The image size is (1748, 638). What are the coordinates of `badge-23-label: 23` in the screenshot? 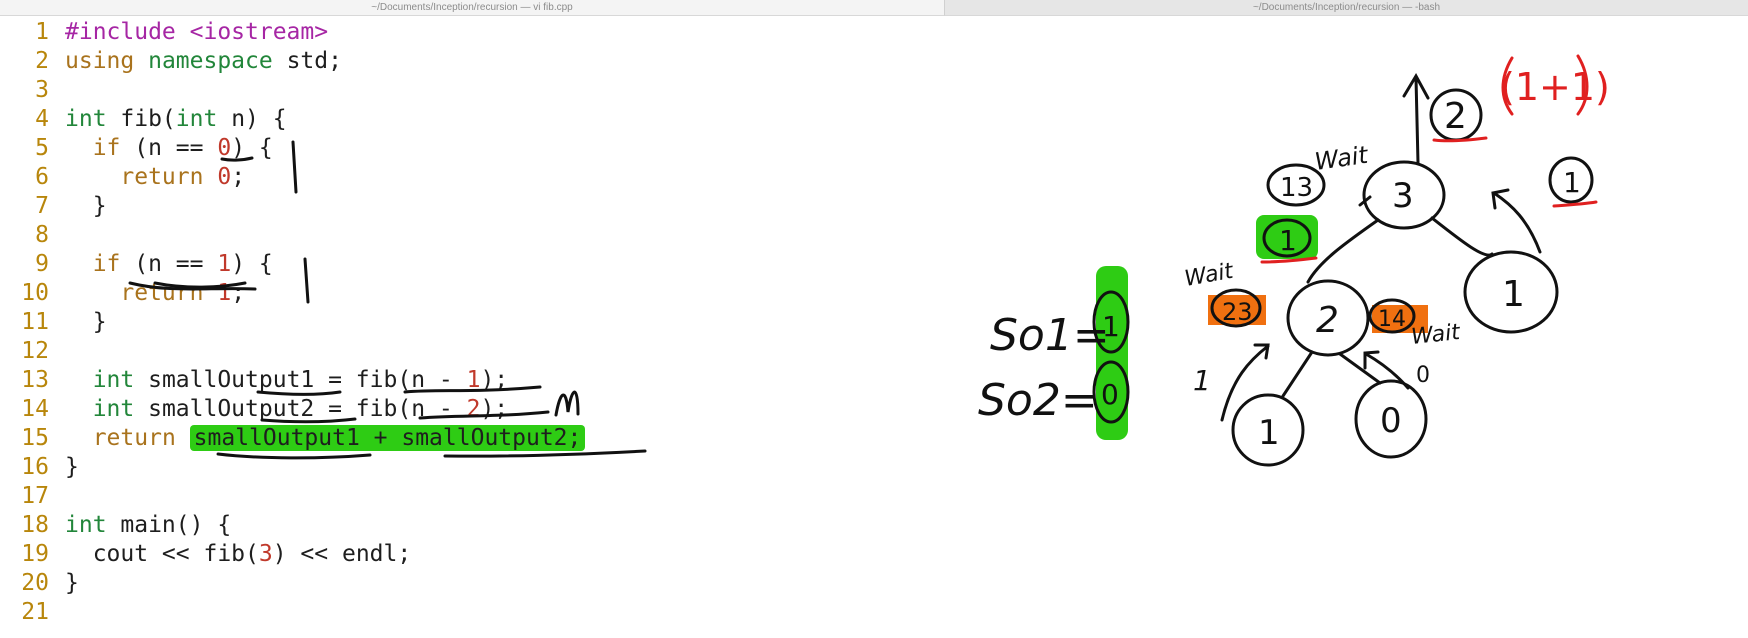 It's located at (1237, 312).